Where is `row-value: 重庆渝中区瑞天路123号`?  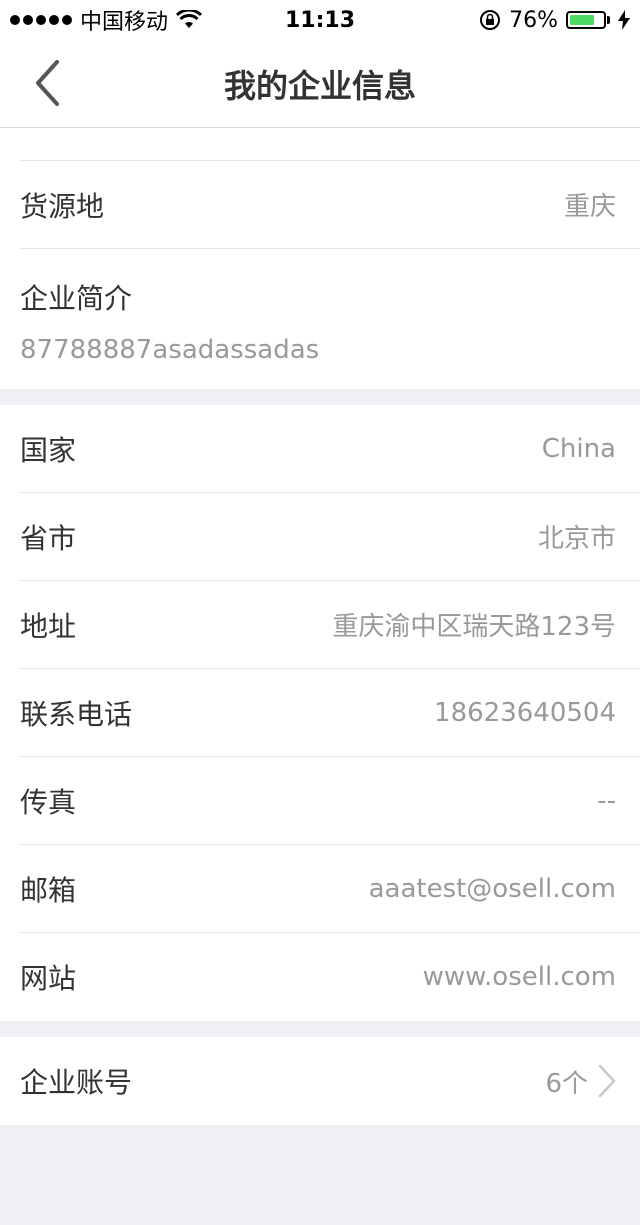
row-value: 重庆渝中区瑞天路123号 is located at coordinates (474, 627).